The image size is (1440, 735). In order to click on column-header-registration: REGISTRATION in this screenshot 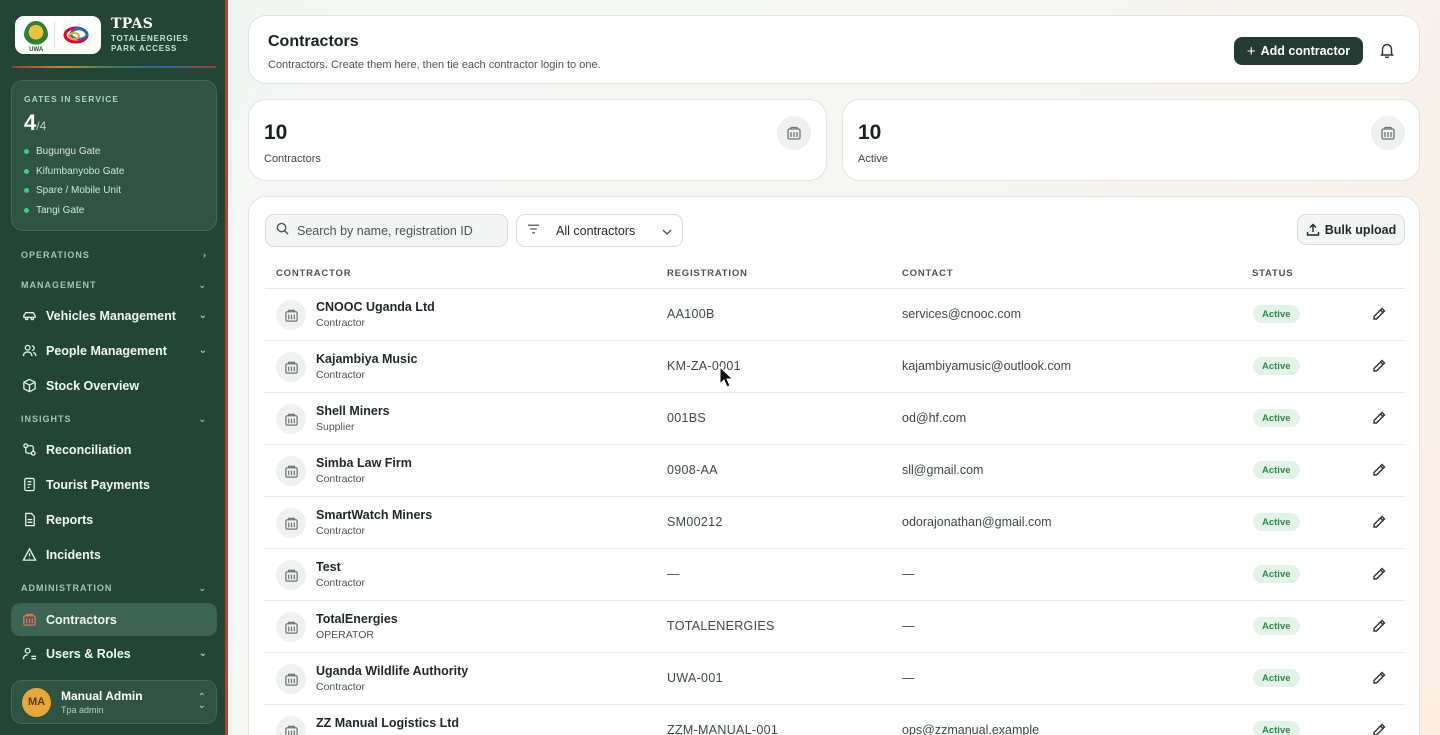, I will do `click(707, 273)`.